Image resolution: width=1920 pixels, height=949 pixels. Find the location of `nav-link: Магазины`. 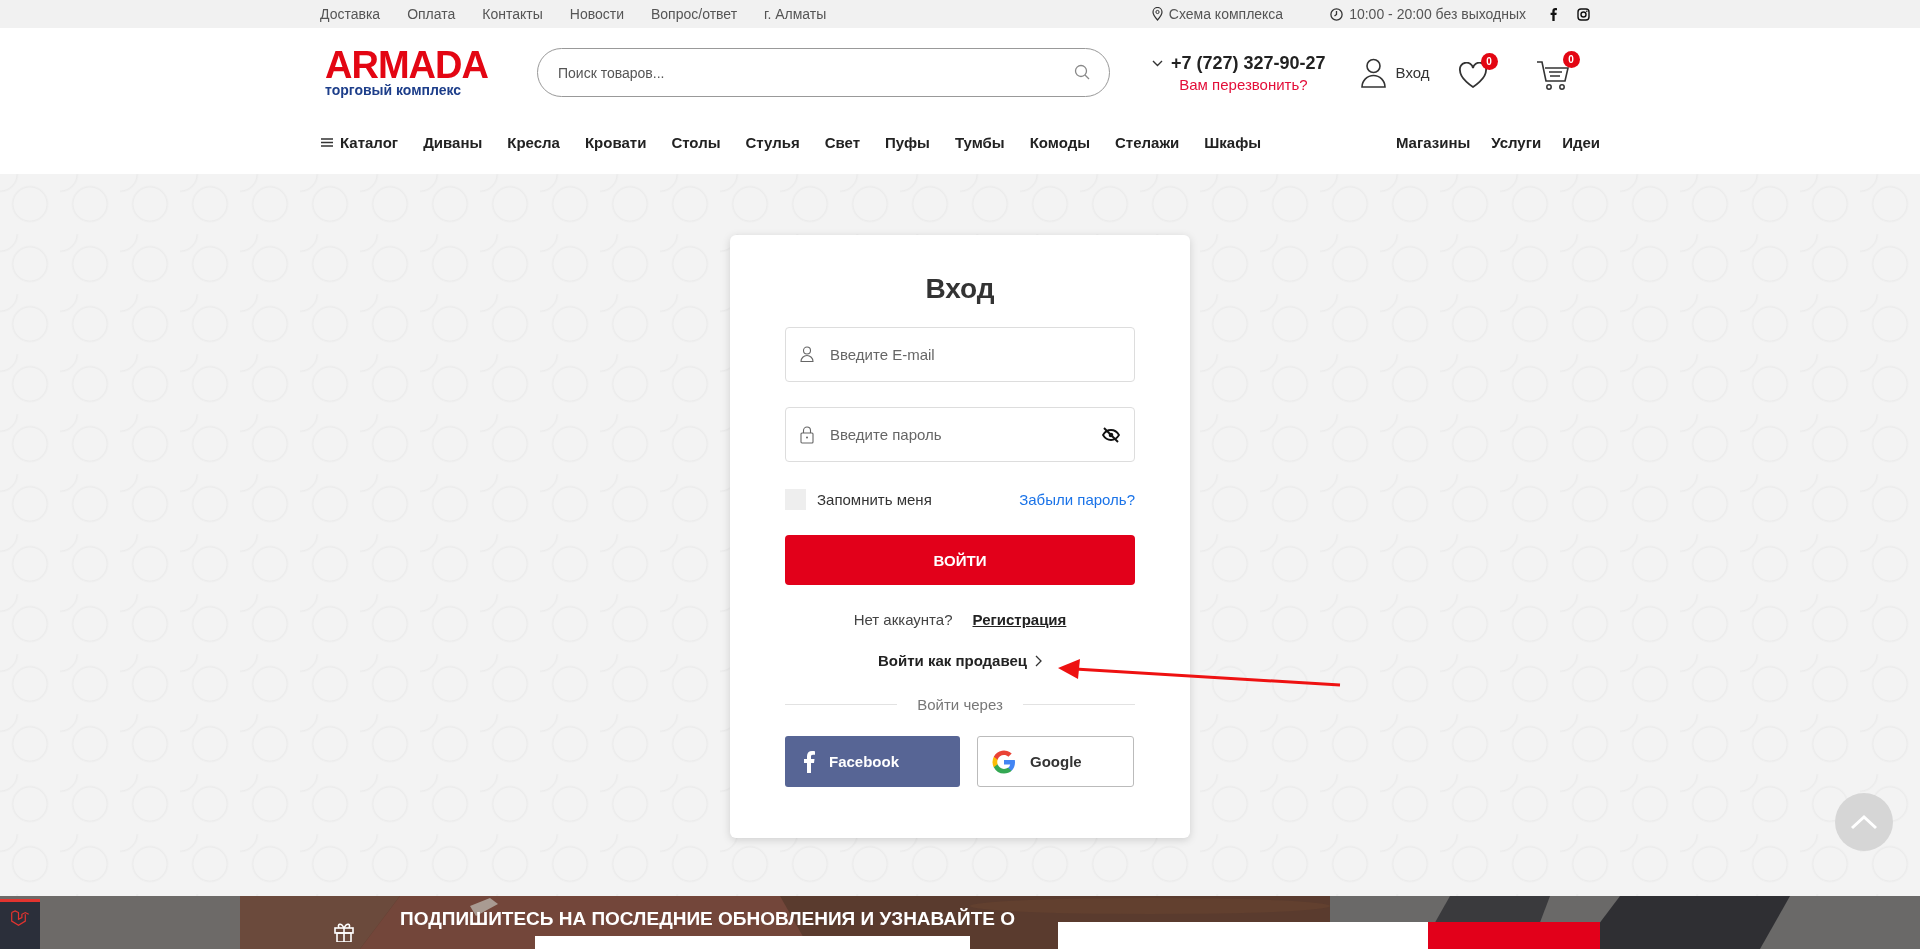

nav-link: Магазины is located at coordinates (1433, 142).